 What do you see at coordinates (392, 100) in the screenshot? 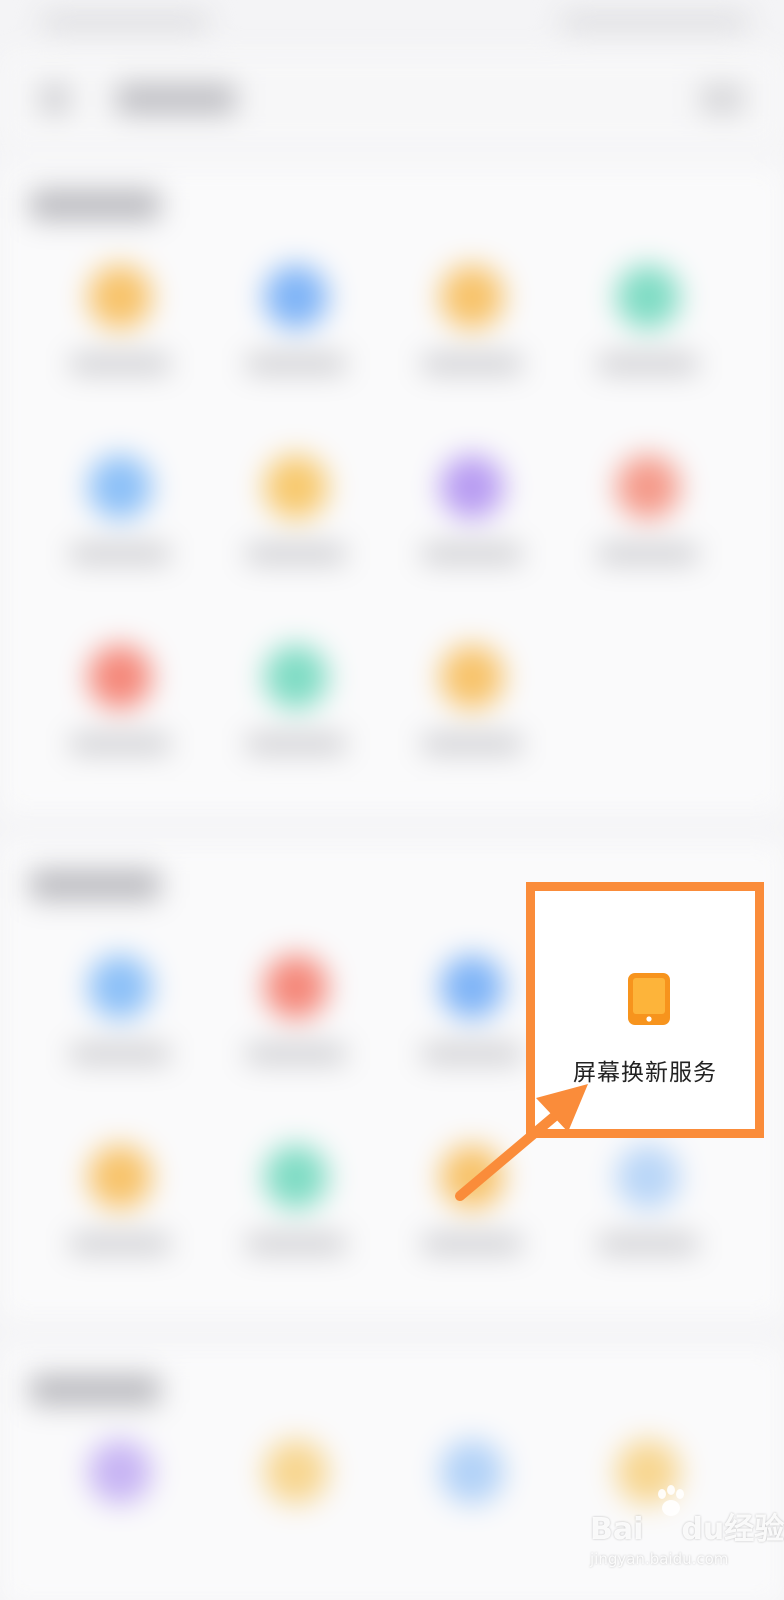
I see `header` at bounding box center [392, 100].